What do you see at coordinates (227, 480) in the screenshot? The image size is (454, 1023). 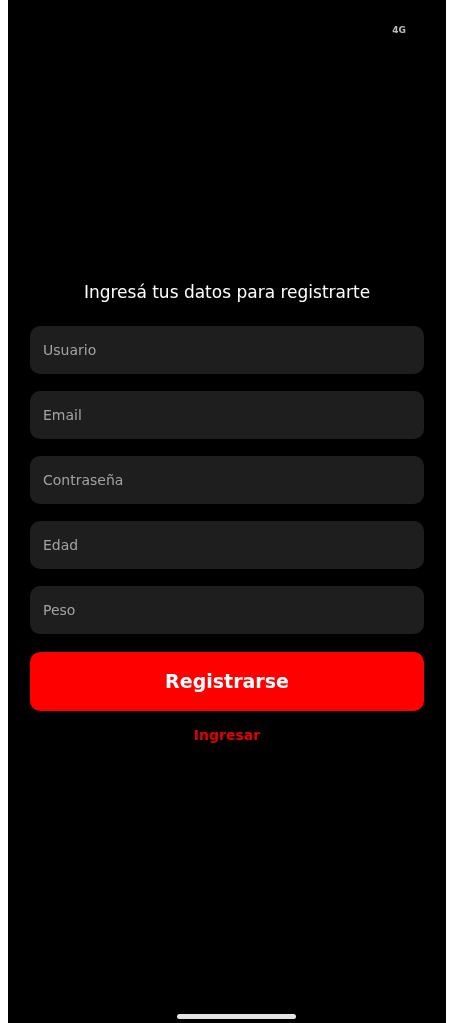 I see `input-field: Contraseña` at bounding box center [227, 480].